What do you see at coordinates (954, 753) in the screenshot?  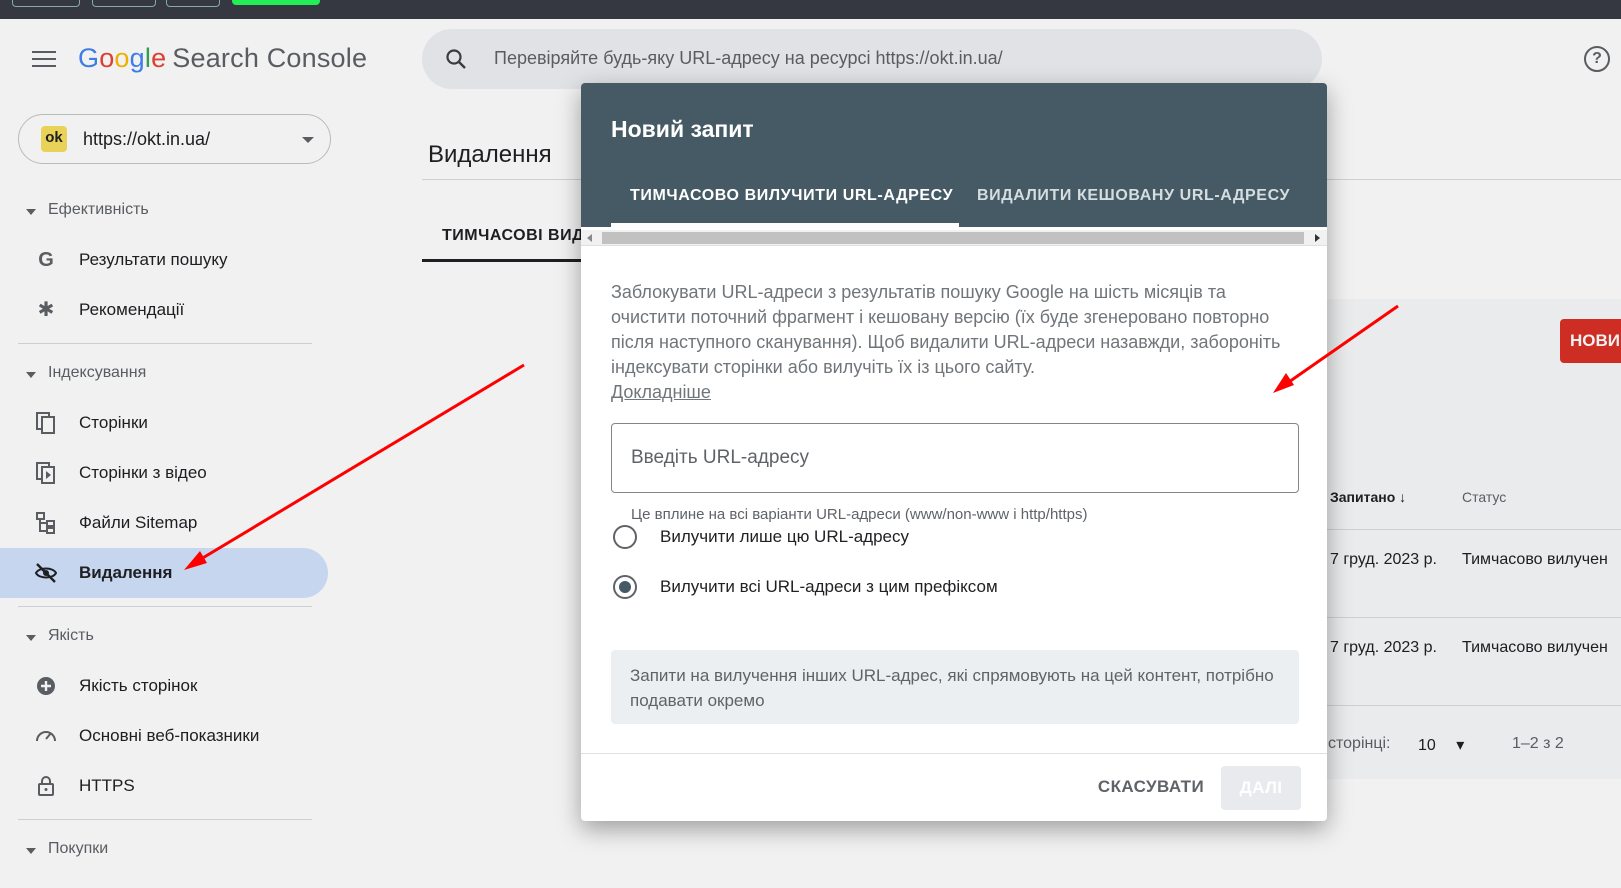 I see `divider` at bounding box center [954, 753].